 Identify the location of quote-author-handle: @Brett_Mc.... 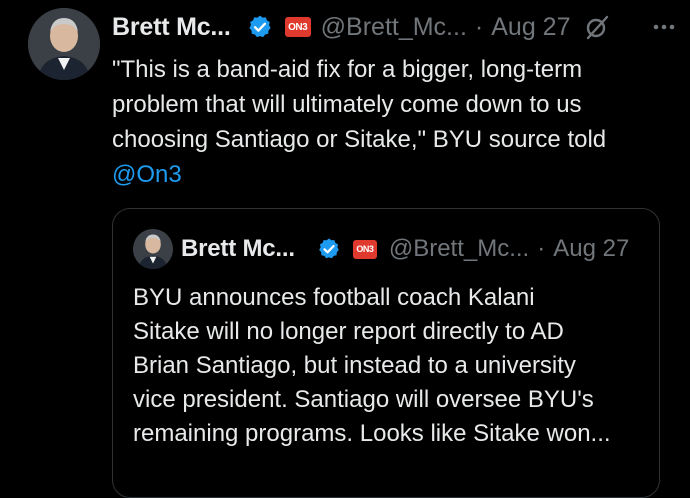
(459, 249).